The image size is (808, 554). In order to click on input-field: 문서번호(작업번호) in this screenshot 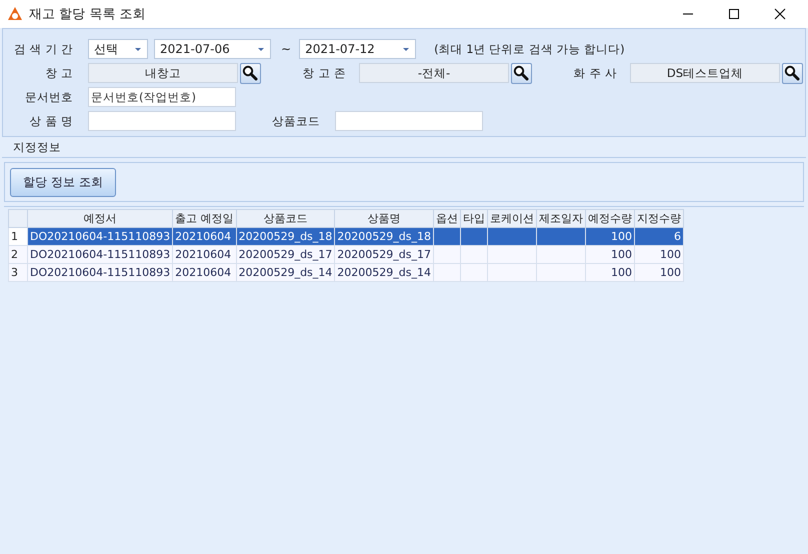, I will do `click(162, 97)`.